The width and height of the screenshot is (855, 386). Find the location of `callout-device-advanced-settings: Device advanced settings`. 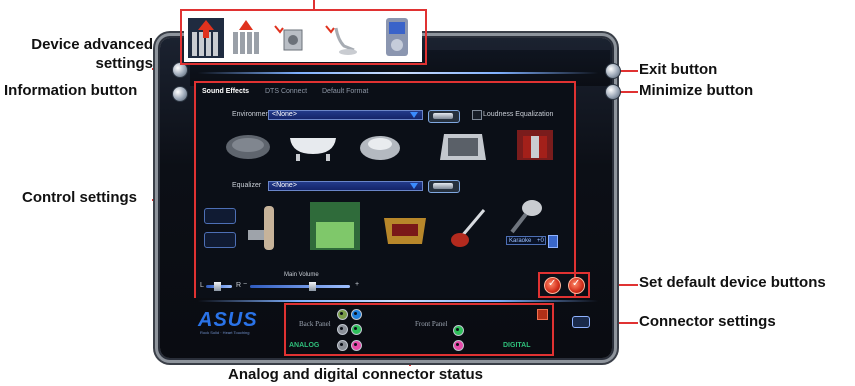

callout-device-advanced-settings: Device advanced settings is located at coordinates (92, 54).